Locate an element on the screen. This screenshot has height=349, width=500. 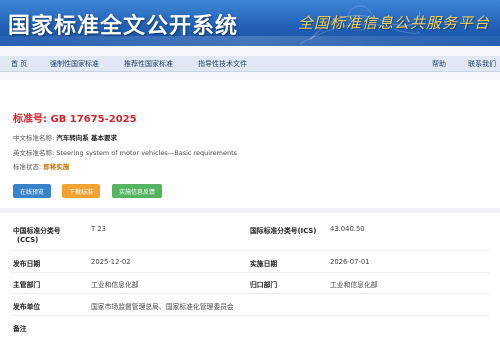
status-badge: 即将实施 is located at coordinates (56, 167).